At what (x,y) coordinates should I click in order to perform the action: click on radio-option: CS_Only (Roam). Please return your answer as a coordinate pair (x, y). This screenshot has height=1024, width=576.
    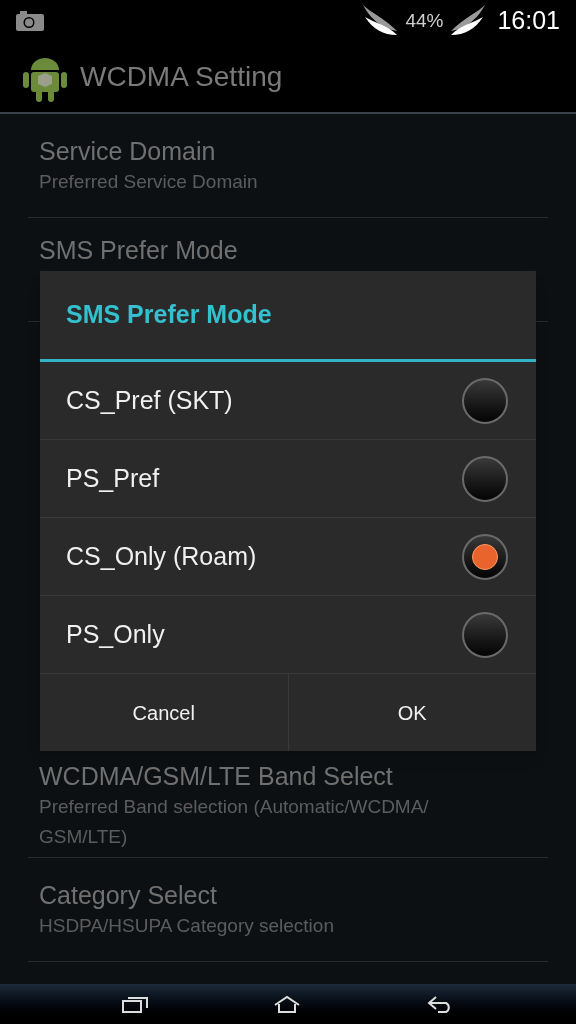
    Looking at the image, I should click on (288, 557).